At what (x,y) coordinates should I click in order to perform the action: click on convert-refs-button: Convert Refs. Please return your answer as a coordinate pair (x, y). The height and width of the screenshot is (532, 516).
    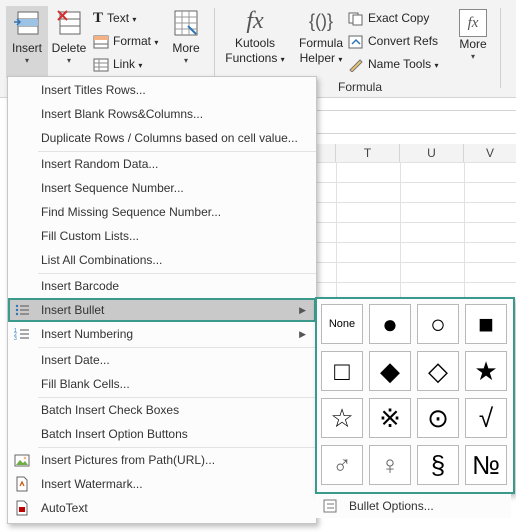
    Looking at the image, I should click on (393, 41).